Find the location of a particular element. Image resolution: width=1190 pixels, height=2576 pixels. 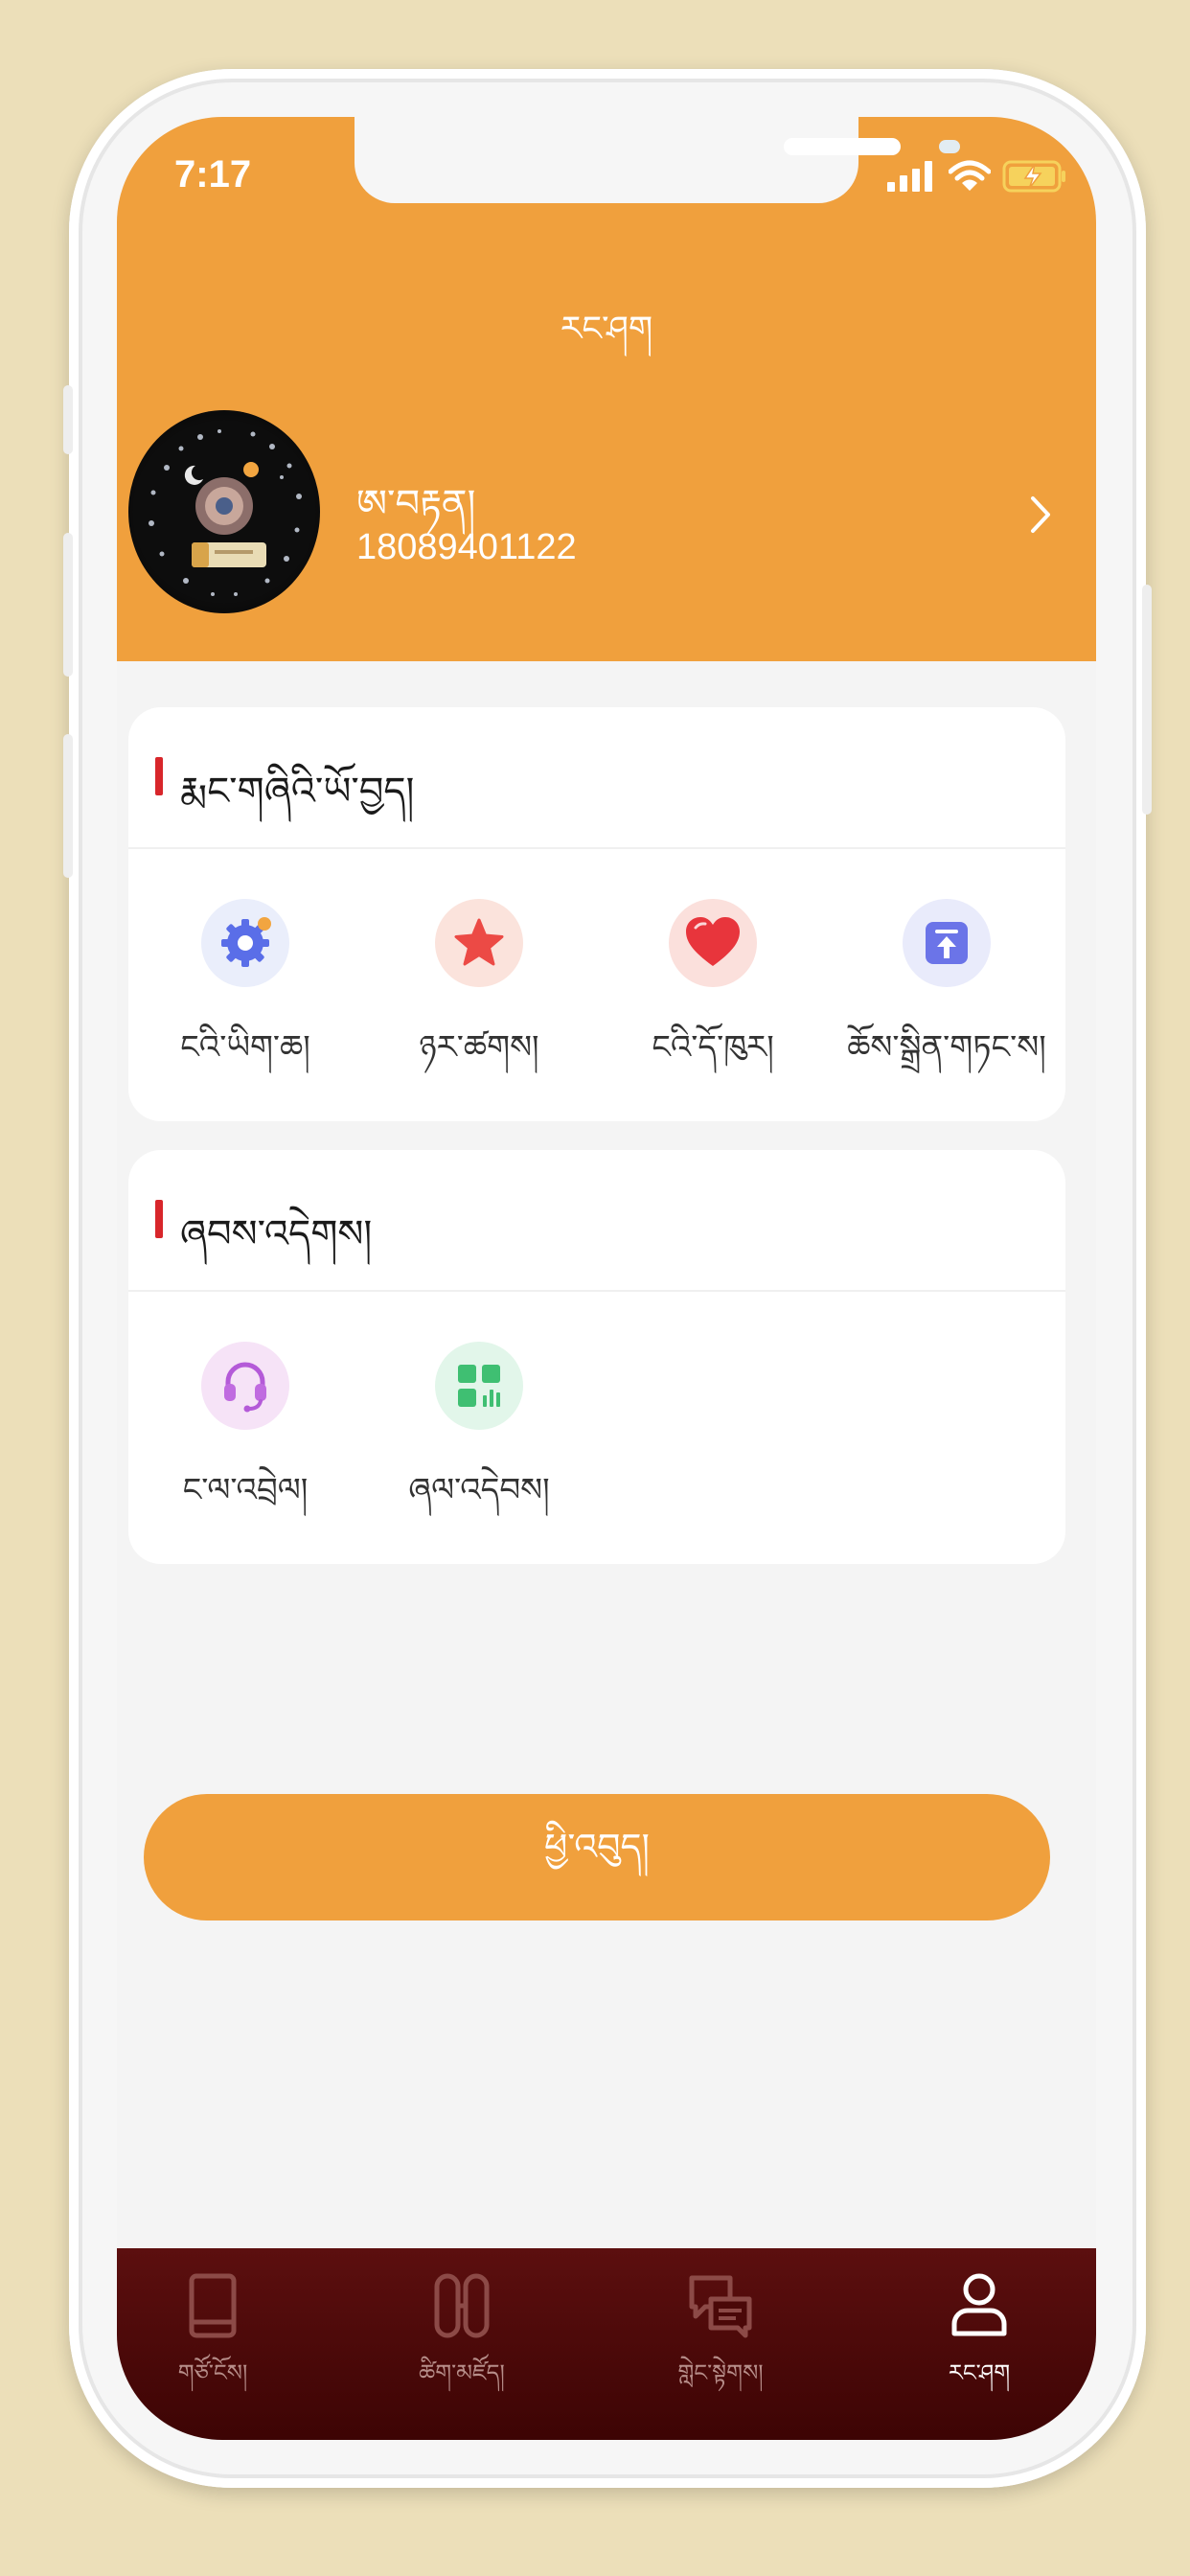

tab-forum: གླེང་སྟེགས། is located at coordinates (720, 2340).